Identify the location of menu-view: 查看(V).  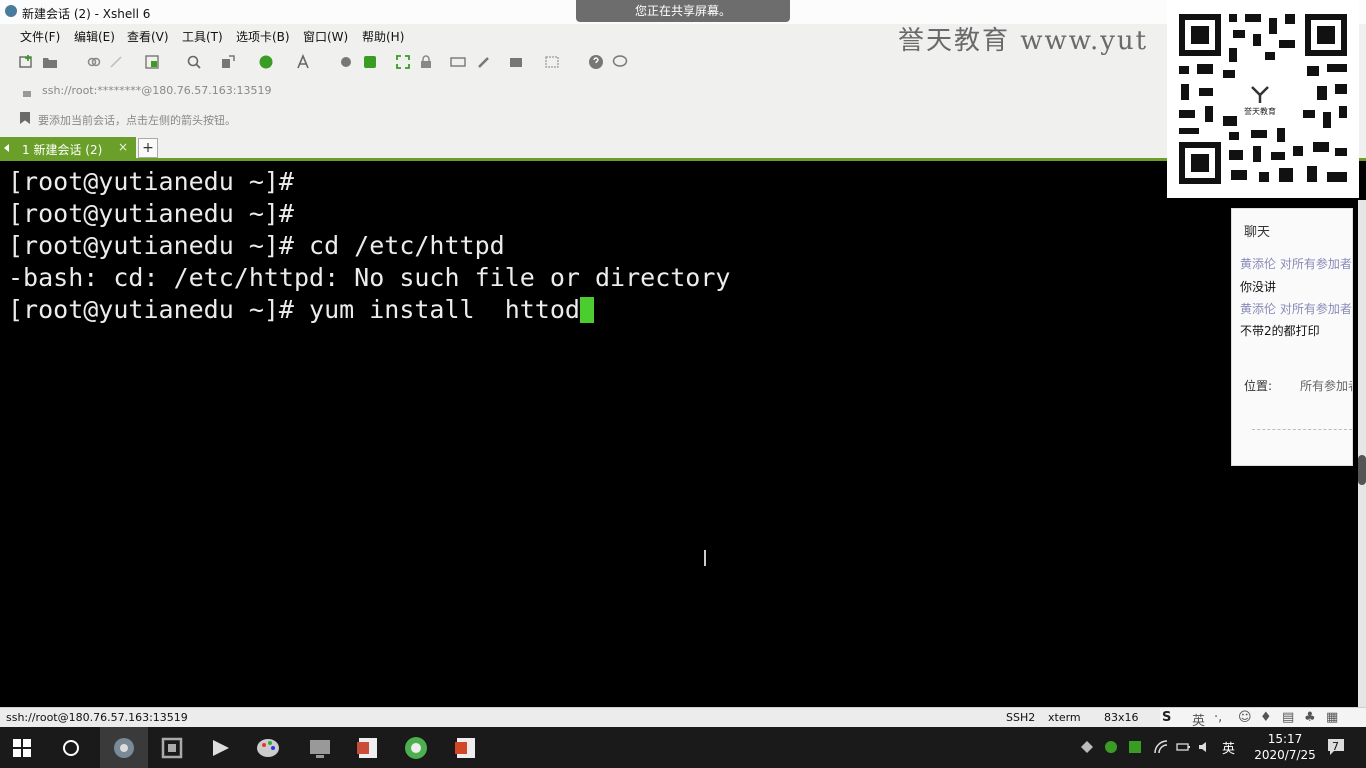
(148, 36).